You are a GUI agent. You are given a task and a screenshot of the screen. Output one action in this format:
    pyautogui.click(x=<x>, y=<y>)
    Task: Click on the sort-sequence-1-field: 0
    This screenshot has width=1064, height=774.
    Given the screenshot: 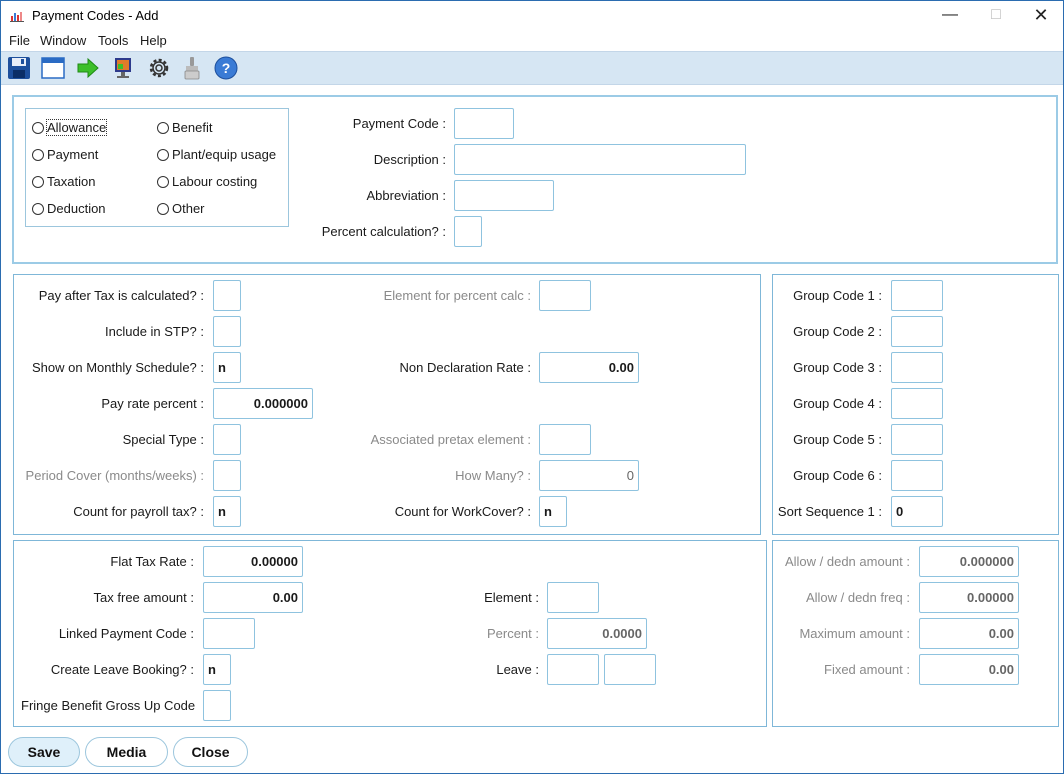 What is the action you would take?
    pyautogui.click(x=917, y=511)
    